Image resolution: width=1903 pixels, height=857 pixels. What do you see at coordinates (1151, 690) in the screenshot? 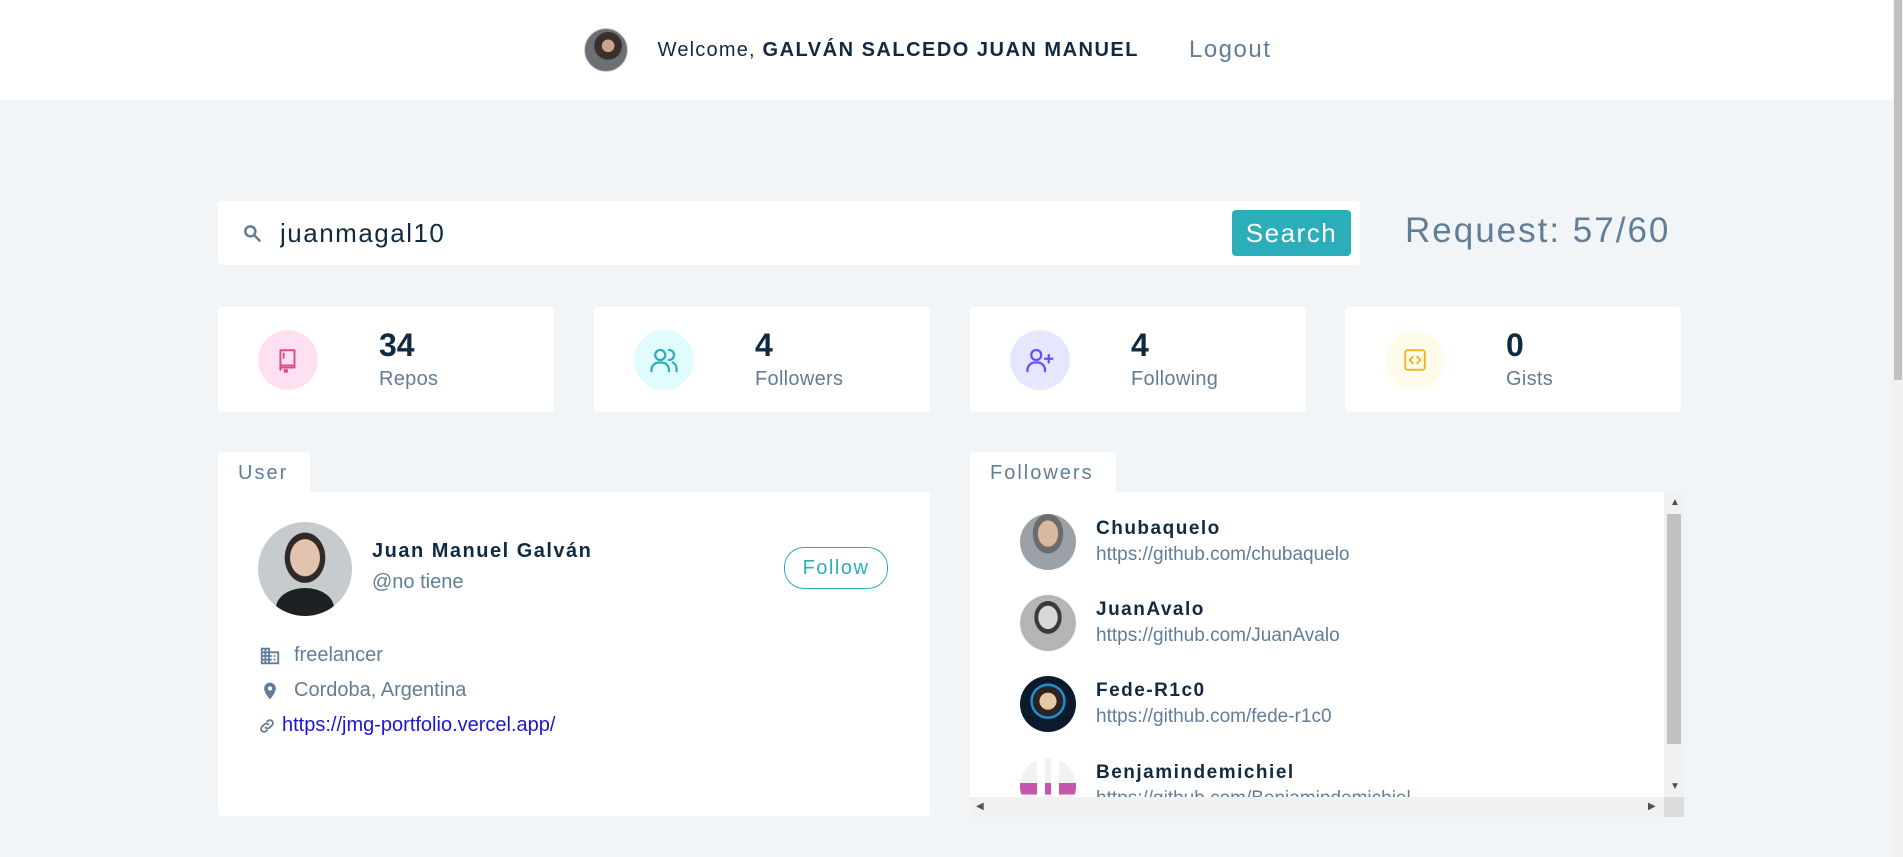
I see `follower-name: Fede-R1c0` at bounding box center [1151, 690].